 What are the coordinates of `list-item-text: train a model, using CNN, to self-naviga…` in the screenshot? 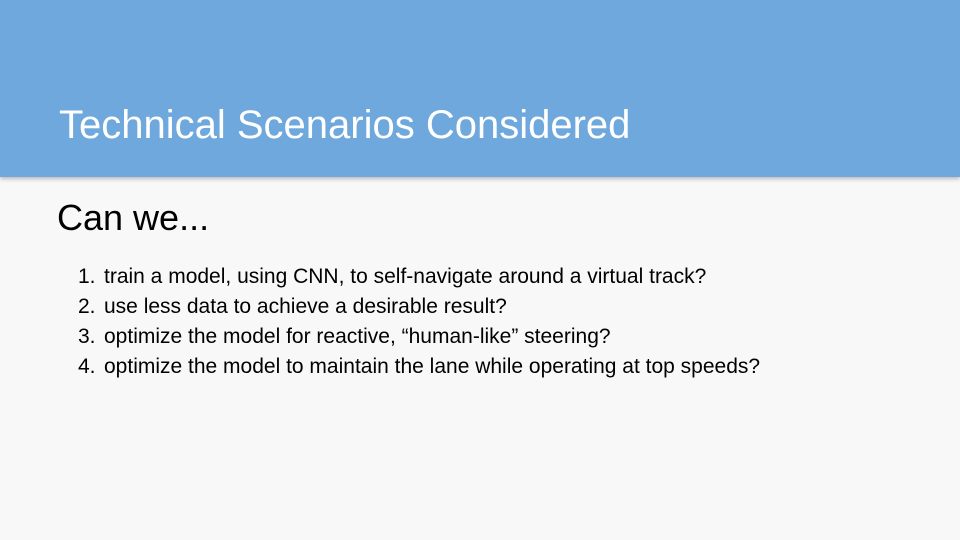 It's located at (405, 276).